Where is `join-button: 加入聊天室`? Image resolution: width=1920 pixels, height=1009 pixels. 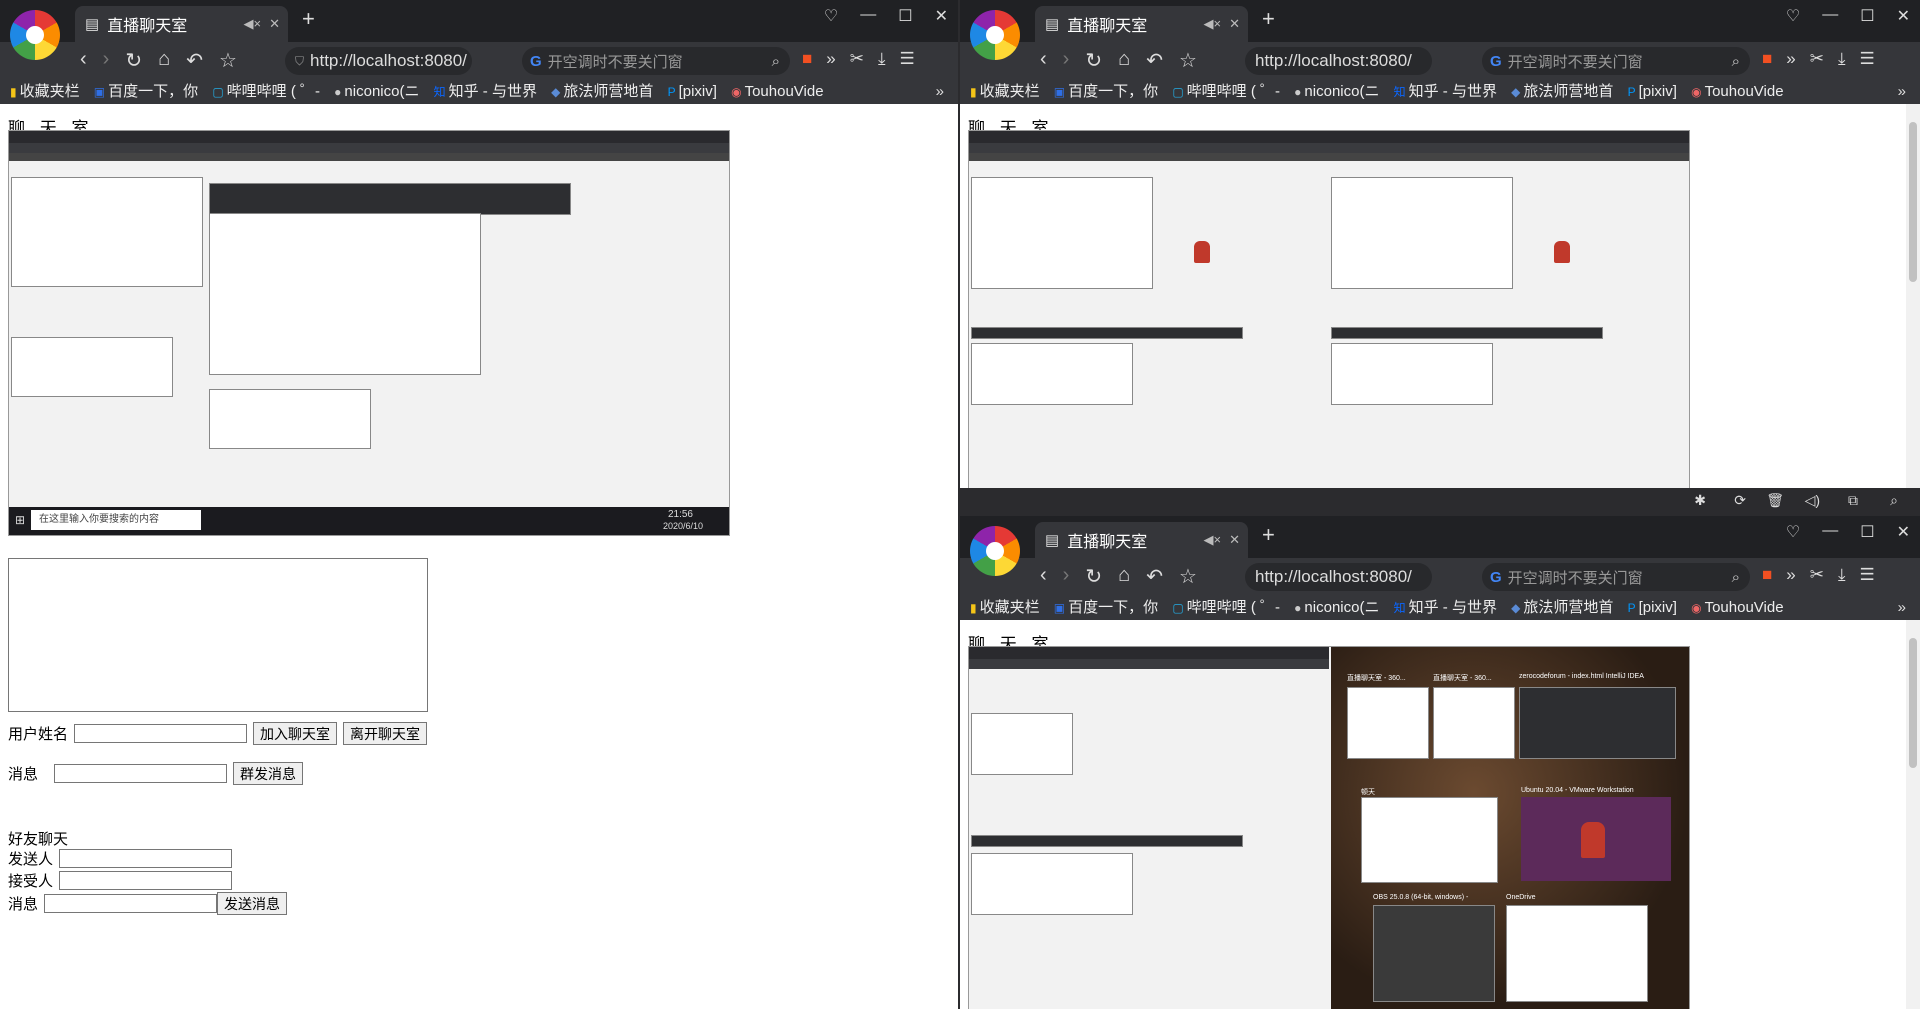
join-button: 加入聊天室 is located at coordinates (295, 733).